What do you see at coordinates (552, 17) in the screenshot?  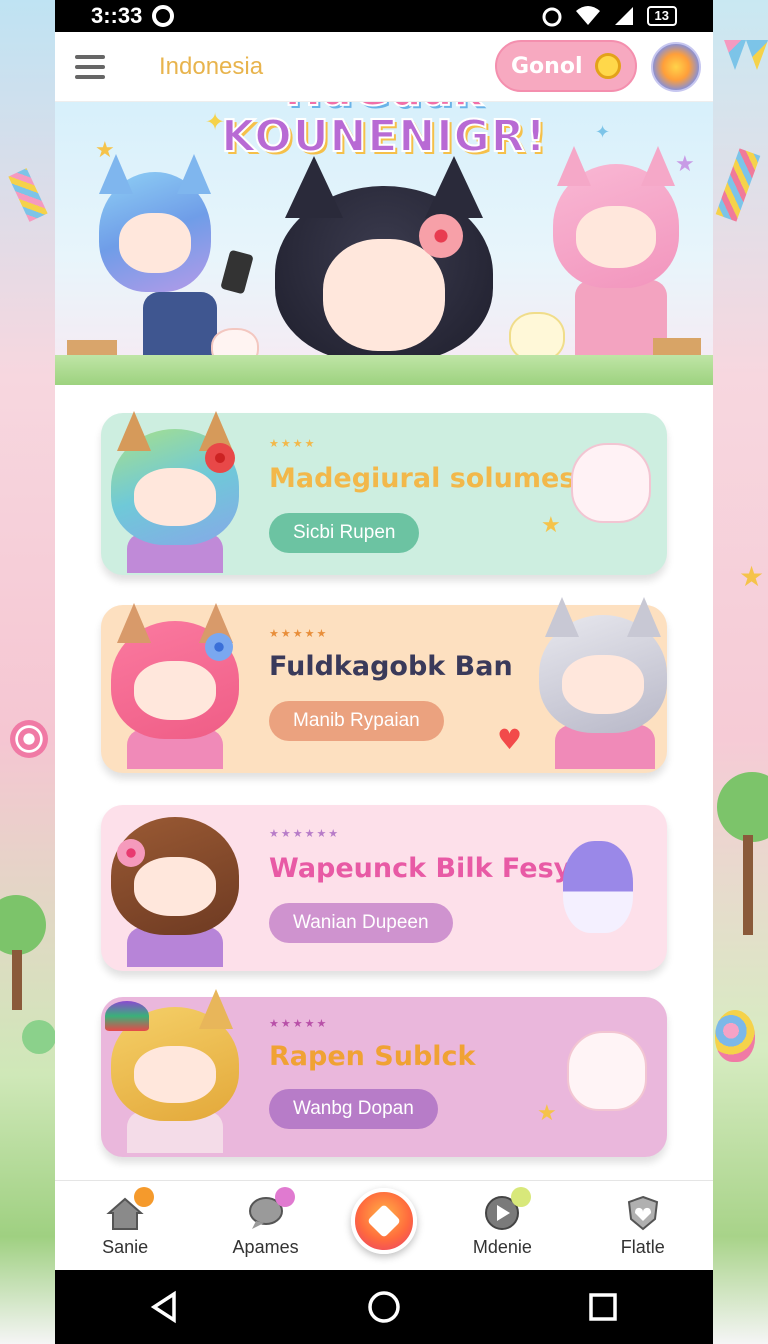 I see `alarm-icon` at bounding box center [552, 17].